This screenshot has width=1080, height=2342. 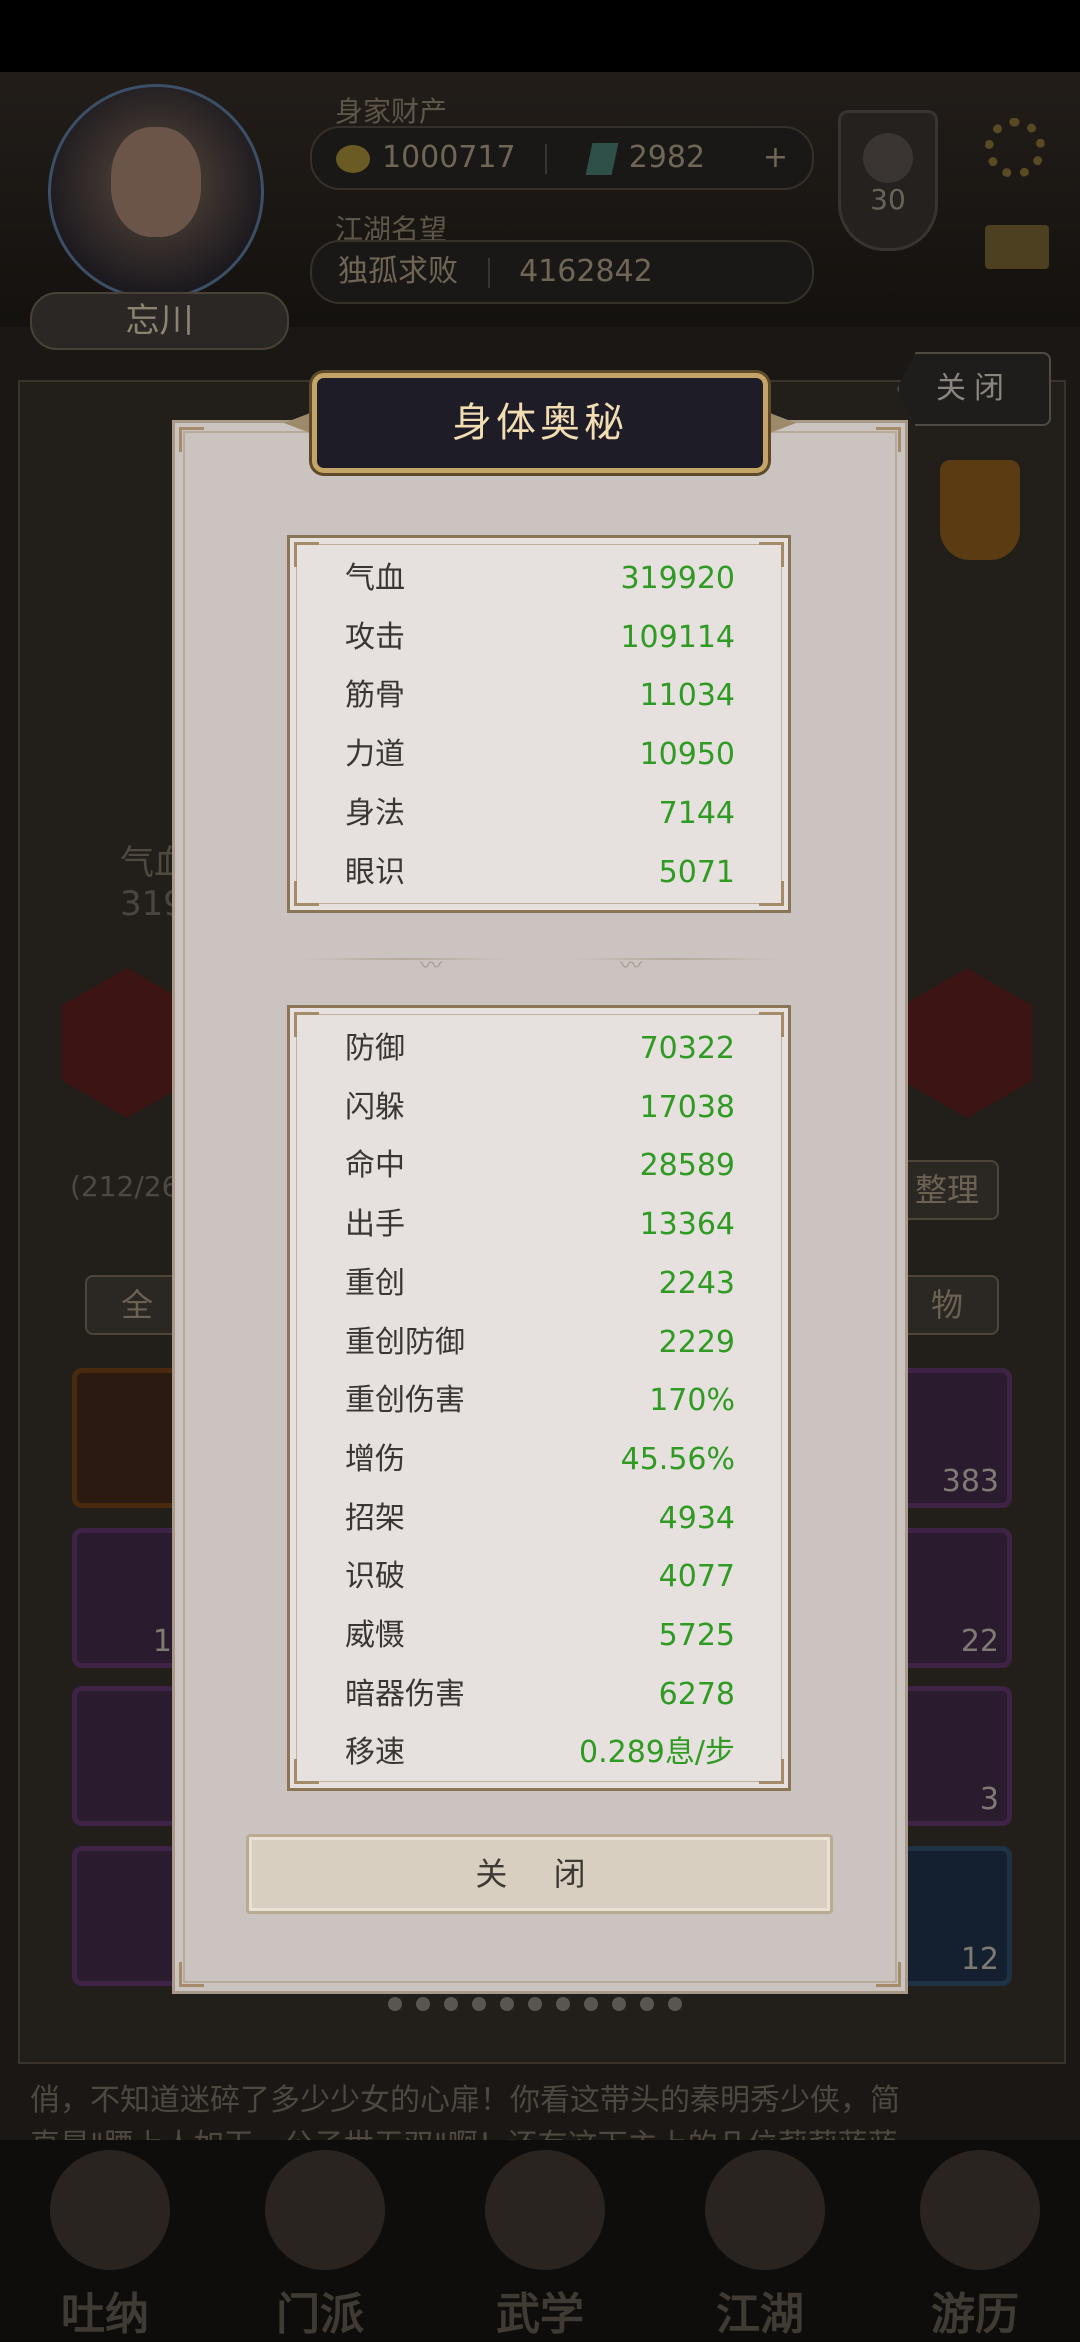 What do you see at coordinates (398, 271) in the screenshot?
I see `fame-title: 独孤求败` at bounding box center [398, 271].